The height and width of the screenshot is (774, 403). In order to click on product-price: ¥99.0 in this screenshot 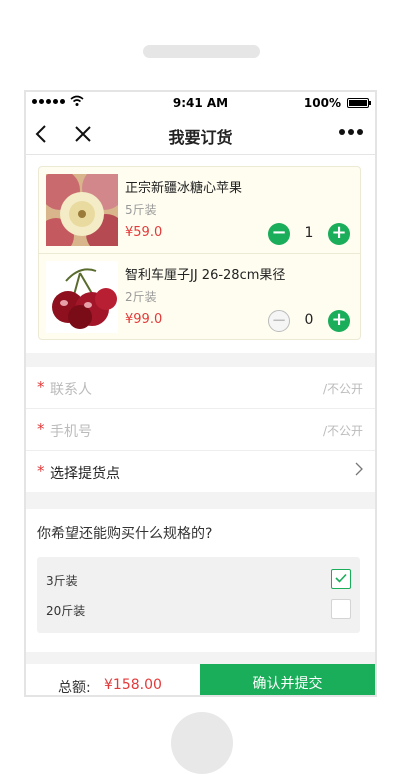, I will do `click(144, 319)`.